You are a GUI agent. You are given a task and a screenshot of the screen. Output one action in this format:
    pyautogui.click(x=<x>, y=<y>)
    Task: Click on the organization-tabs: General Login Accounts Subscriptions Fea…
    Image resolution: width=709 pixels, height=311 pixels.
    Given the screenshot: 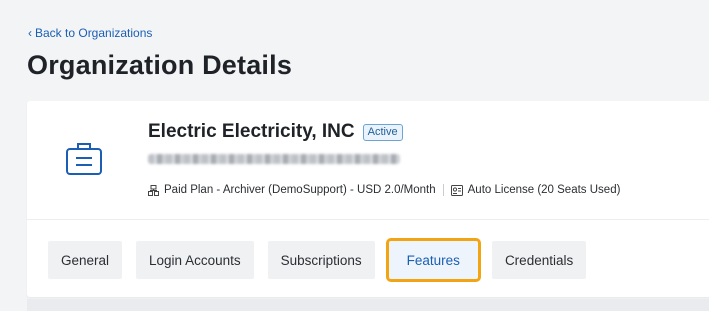 What is the action you would take?
    pyautogui.click(x=317, y=260)
    